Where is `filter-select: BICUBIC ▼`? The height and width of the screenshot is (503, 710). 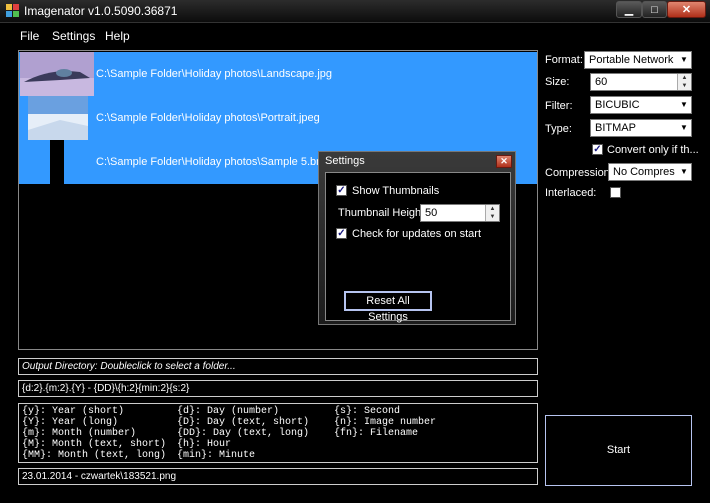 filter-select: BICUBIC ▼ is located at coordinates (641, 105).